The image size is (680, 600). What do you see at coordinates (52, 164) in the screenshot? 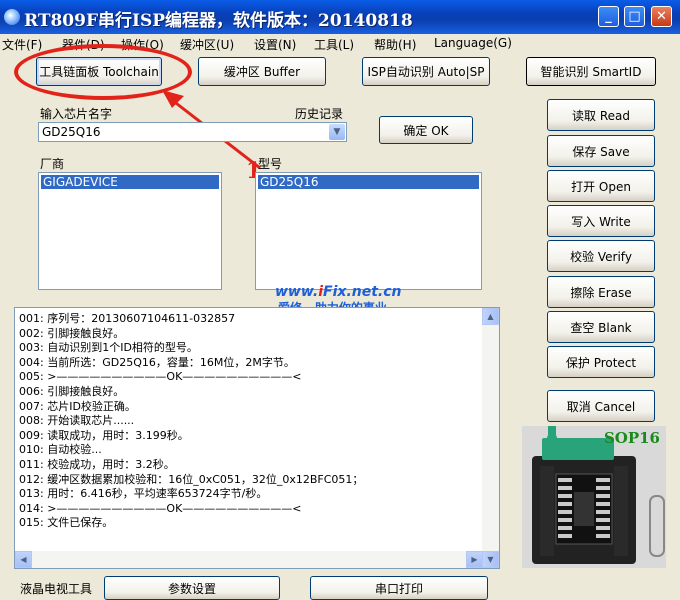
I see `vendor-label: 厂商` at bounding box center [52, 164].